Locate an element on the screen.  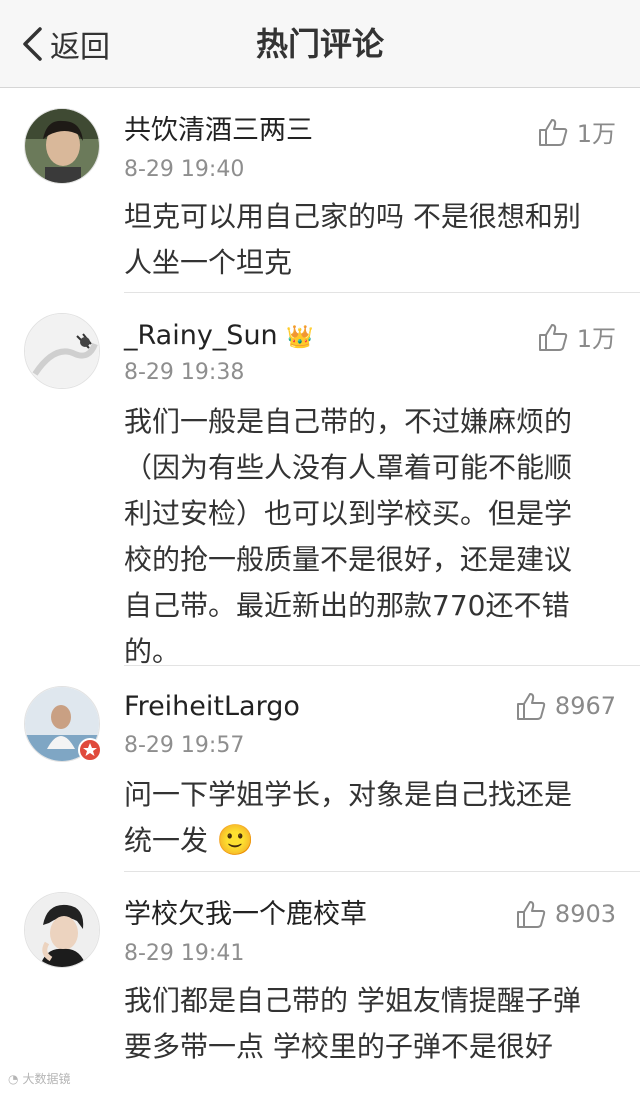
comment-text-line: 坦克可以用自己家的吗 不是很想和别 is located at coordinates (352, 216).